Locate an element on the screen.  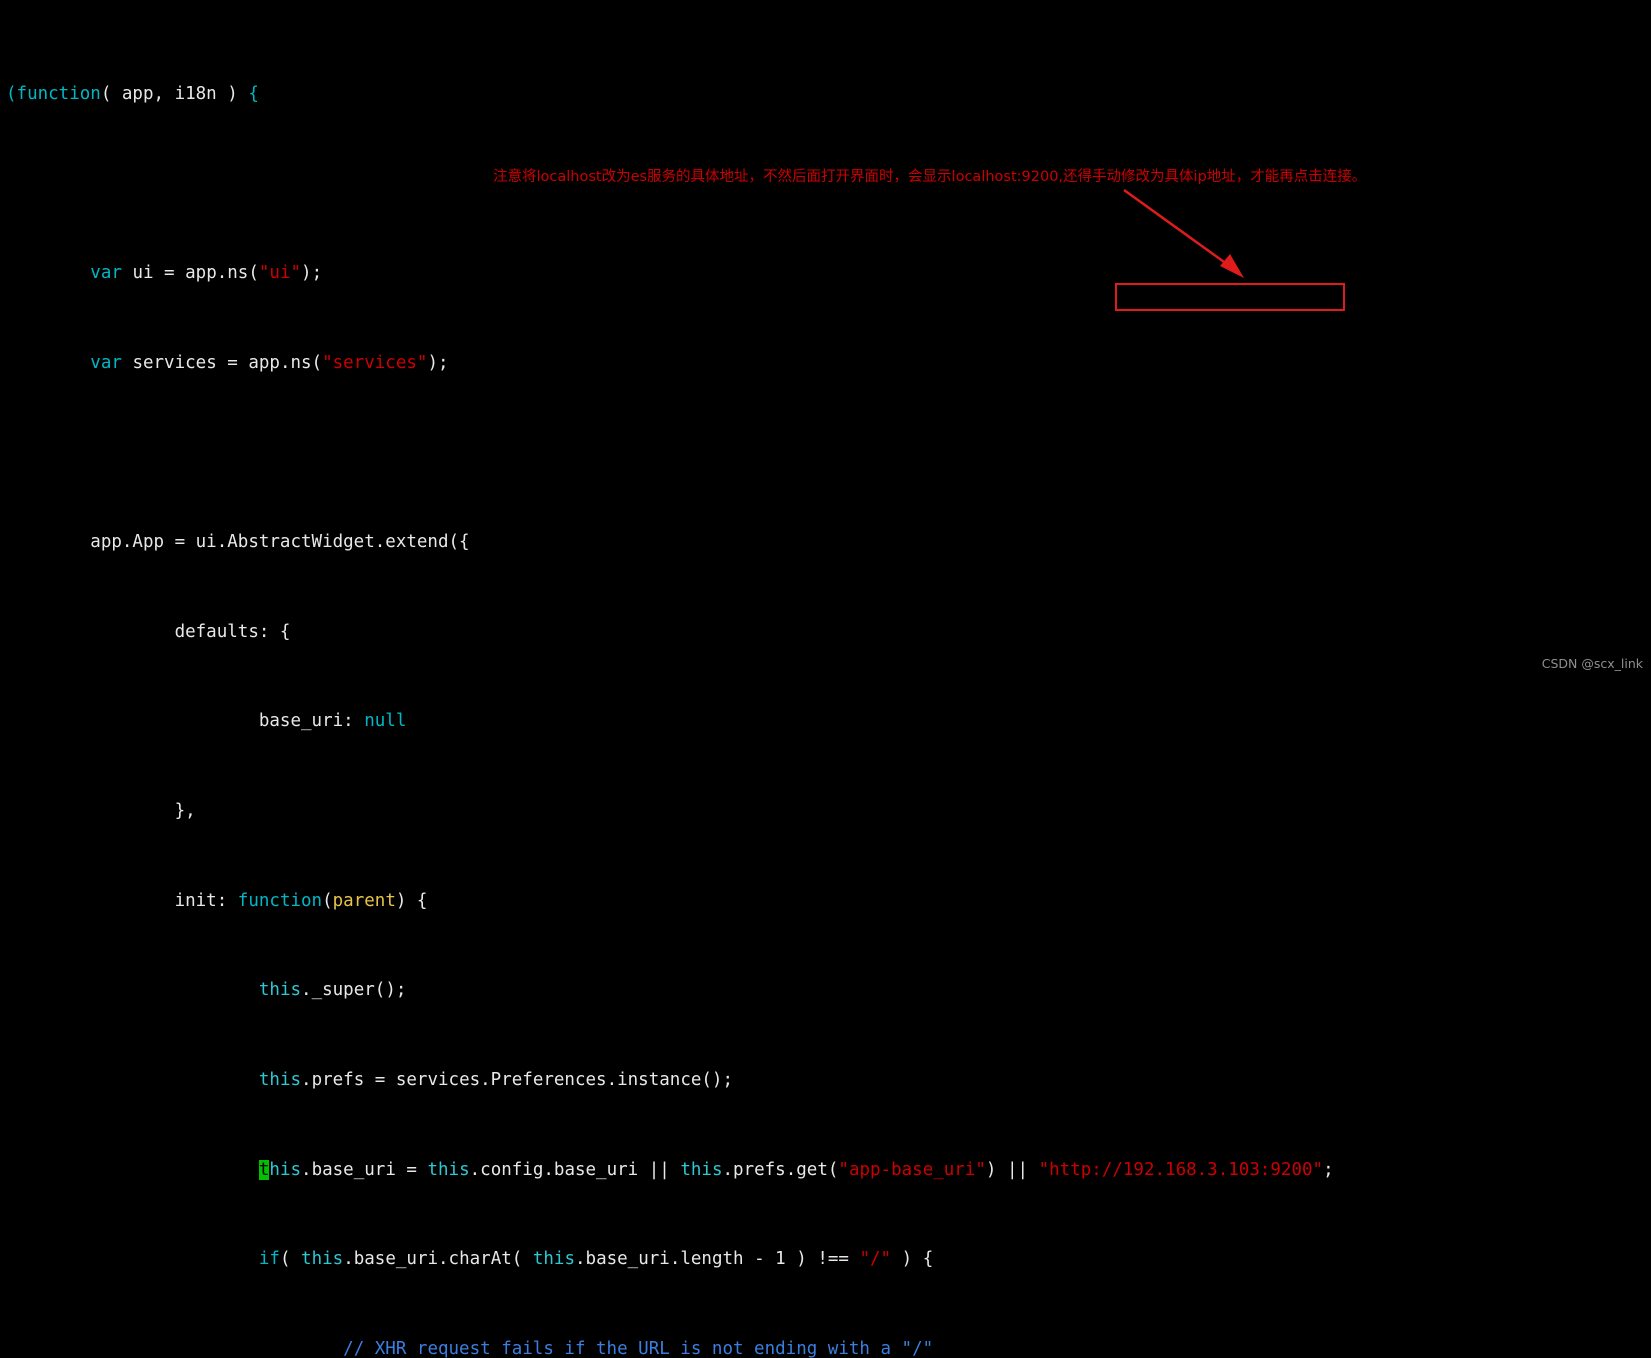
code-line: defaults: { is located at coordinates (148, 631).